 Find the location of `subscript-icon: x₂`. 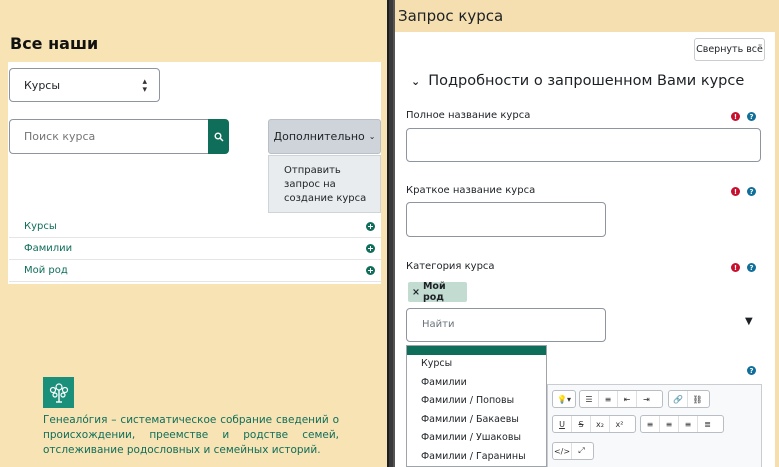

subscript-icon: x₂ is located at coordinates (600, 424).